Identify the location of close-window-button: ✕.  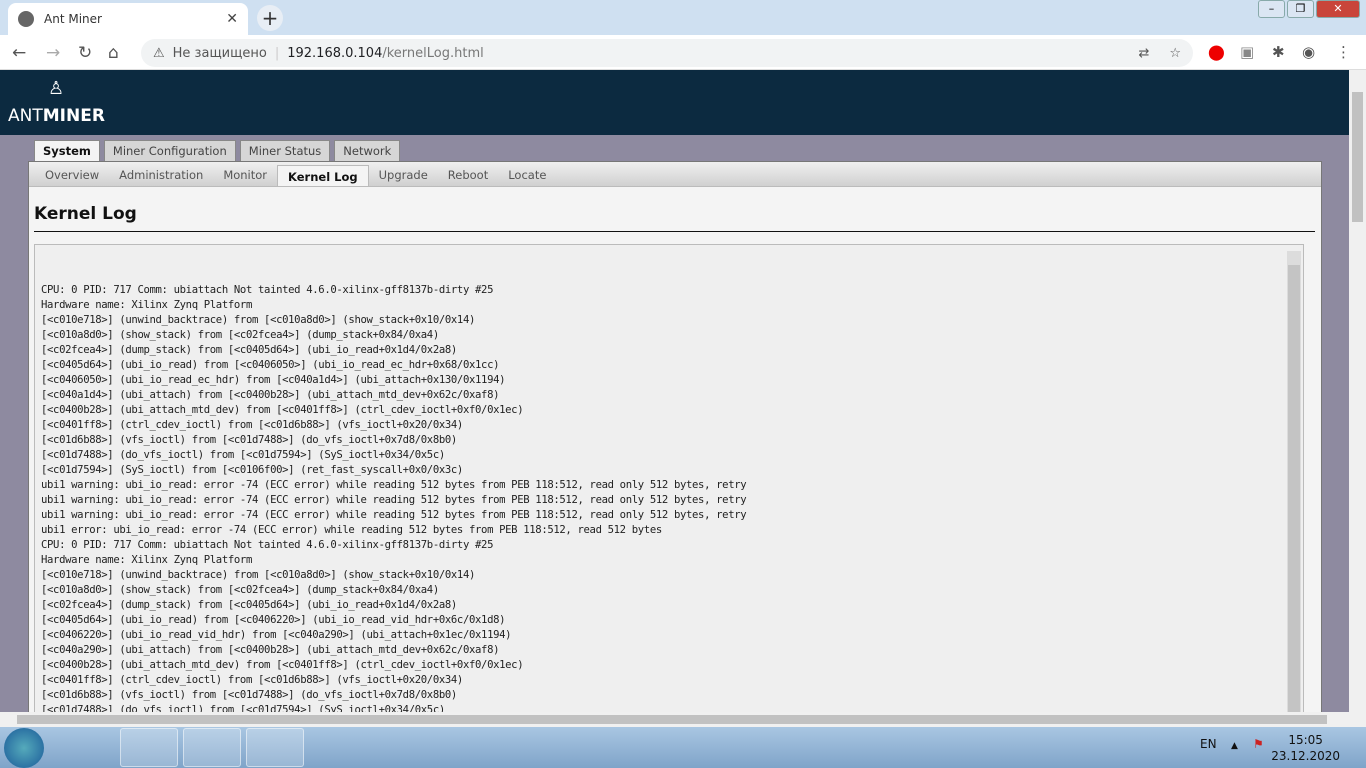
(1338, 9).